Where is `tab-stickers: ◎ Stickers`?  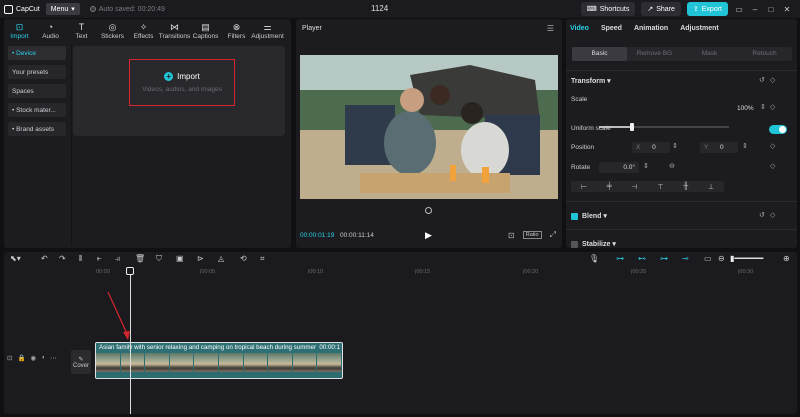
tab-stickers: ◎ Stickers is located at coordinates (112, 31).